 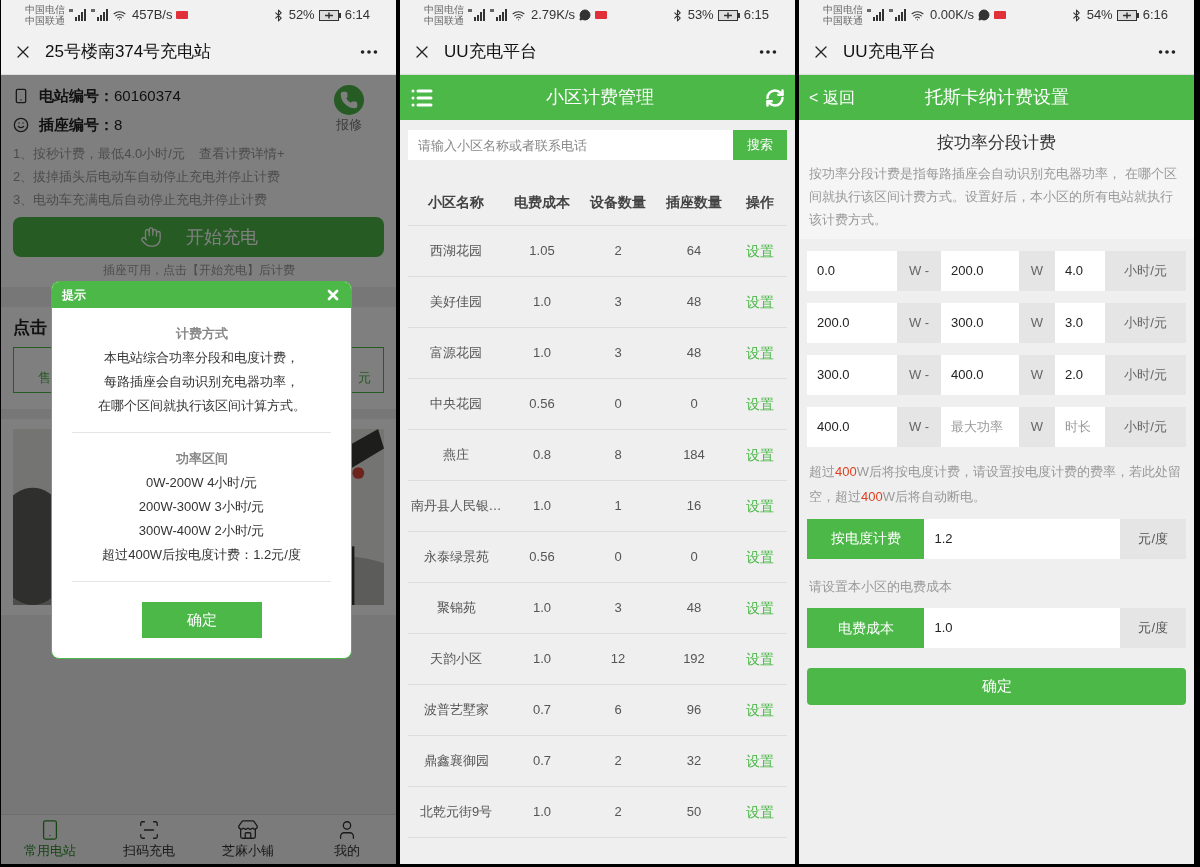 What do you see at coordinates (694, 608) in the screenshot?
I see `table-cell-text: 48` at bounding box center [694, 608].